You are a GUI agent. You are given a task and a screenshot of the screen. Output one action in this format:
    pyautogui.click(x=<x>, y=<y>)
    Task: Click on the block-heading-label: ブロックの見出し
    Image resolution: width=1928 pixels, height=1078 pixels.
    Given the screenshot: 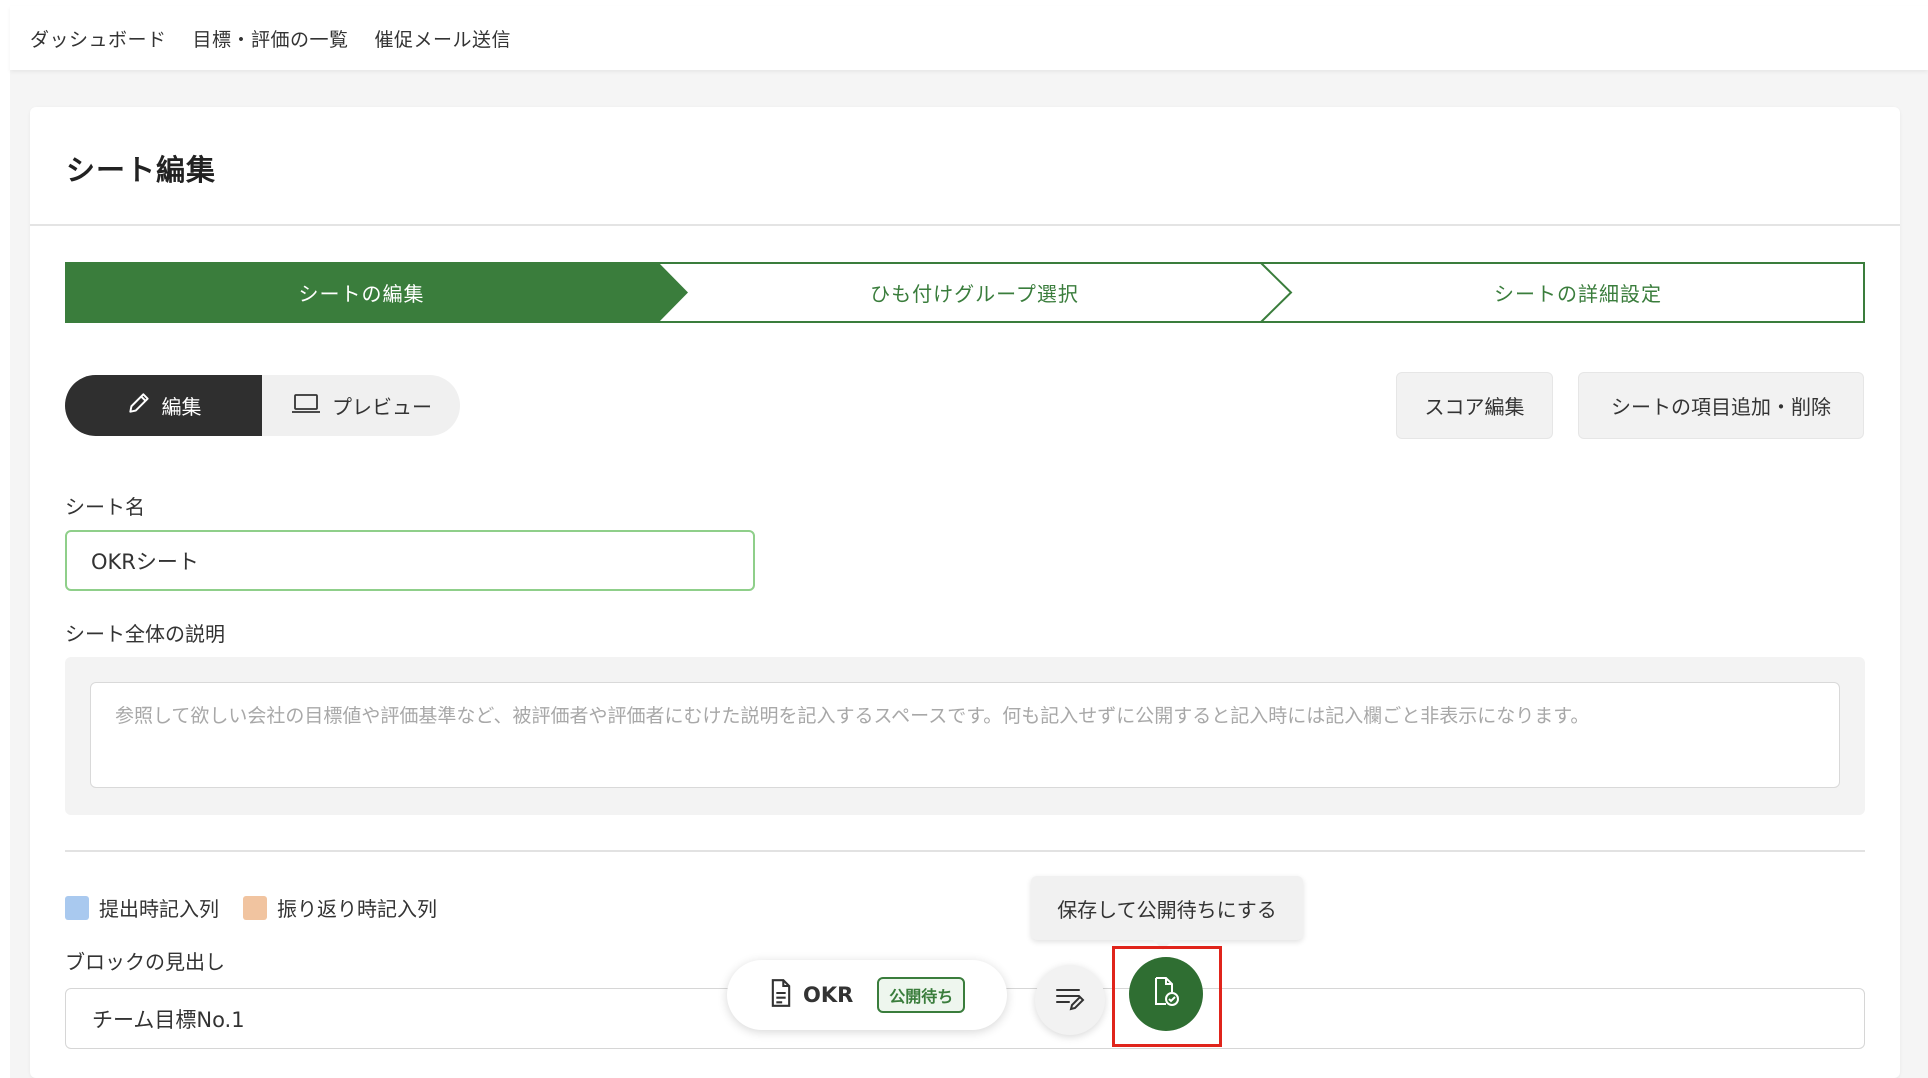 What is the action you would take?
    pyautogui.click(x=145, y=962)
    